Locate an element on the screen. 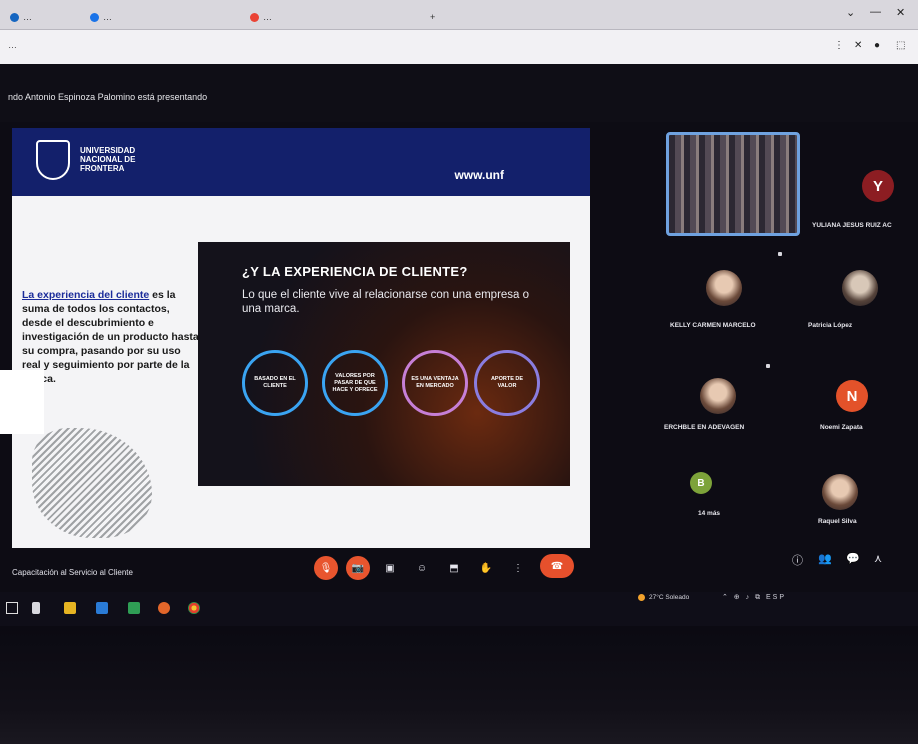  slide-decoration is located at coordinates (92, 483).